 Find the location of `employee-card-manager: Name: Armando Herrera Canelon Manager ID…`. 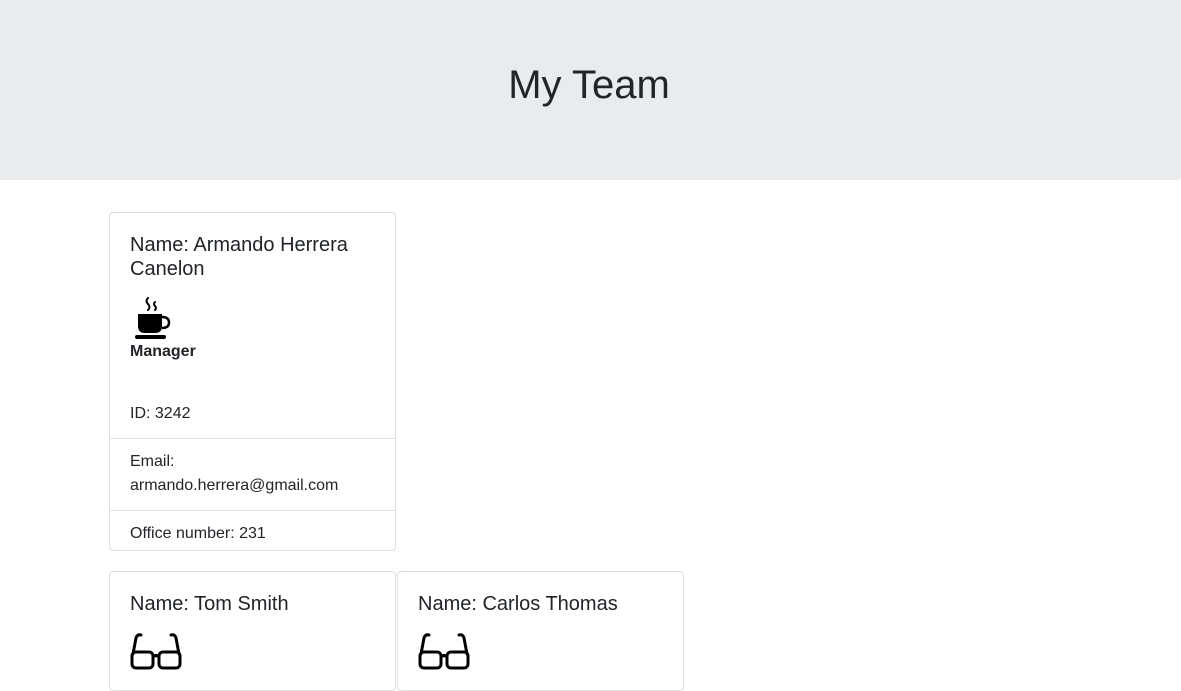

employee-card-manager: Name: Armando Herrera Canelon Manager ID… is located at coordinates (252, 381).